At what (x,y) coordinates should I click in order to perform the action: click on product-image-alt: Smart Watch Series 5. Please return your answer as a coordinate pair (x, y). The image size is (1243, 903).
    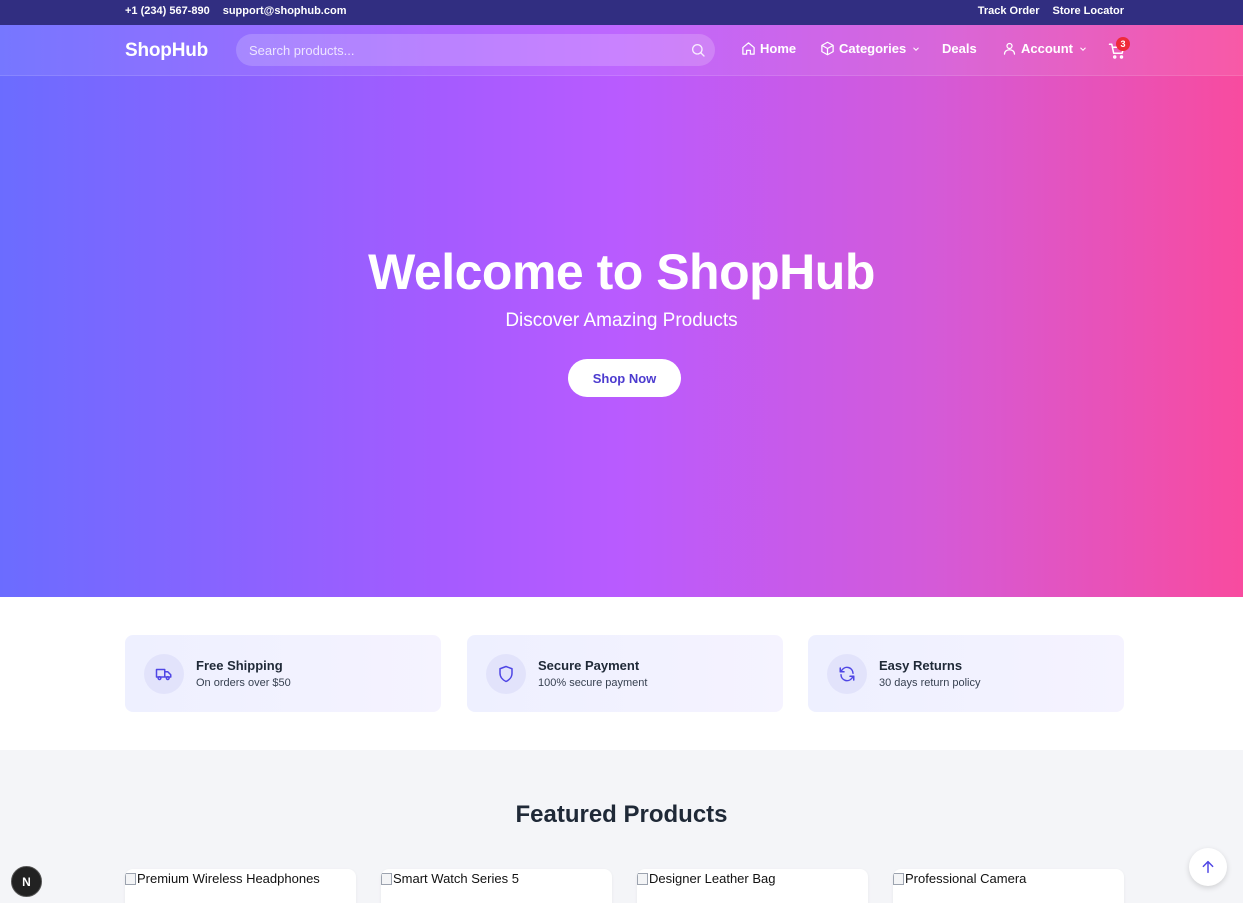
    Looking at the image, I should click on (456, 878).